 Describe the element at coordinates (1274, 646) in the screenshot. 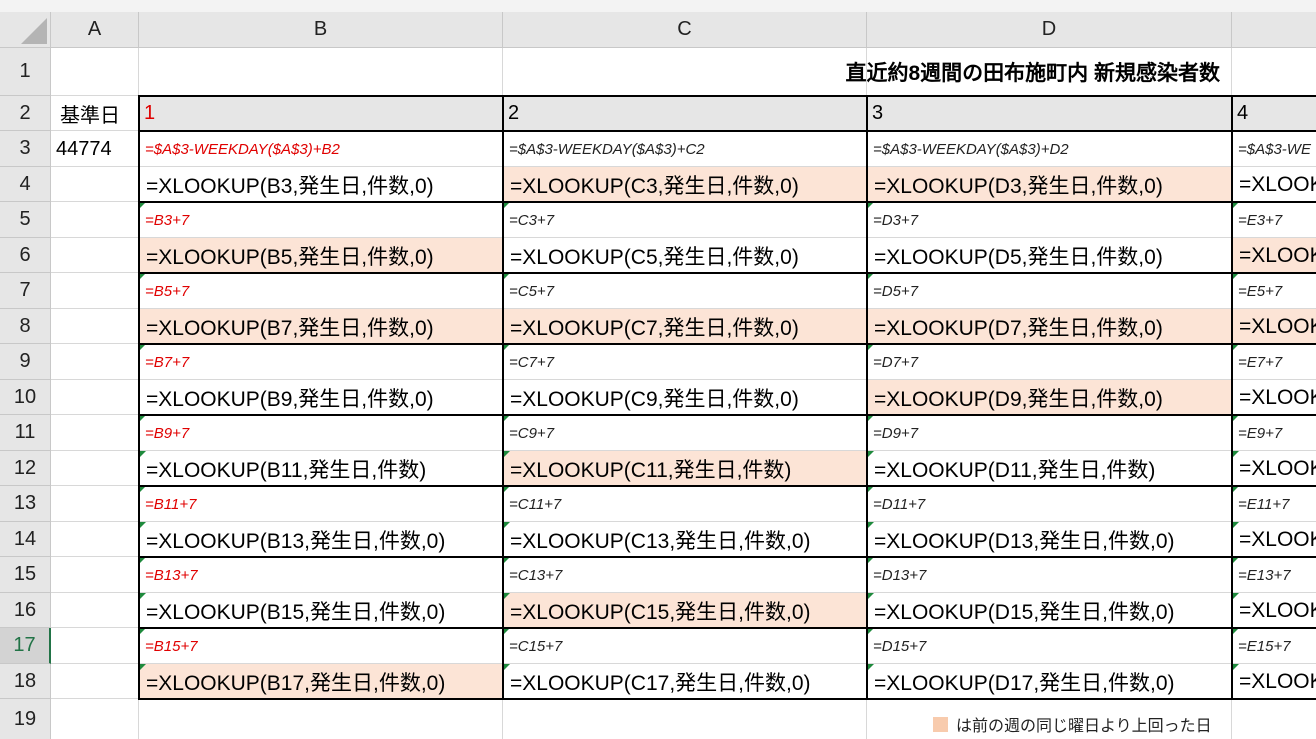

I see `date-formula-cell: =E15+7` at that location.